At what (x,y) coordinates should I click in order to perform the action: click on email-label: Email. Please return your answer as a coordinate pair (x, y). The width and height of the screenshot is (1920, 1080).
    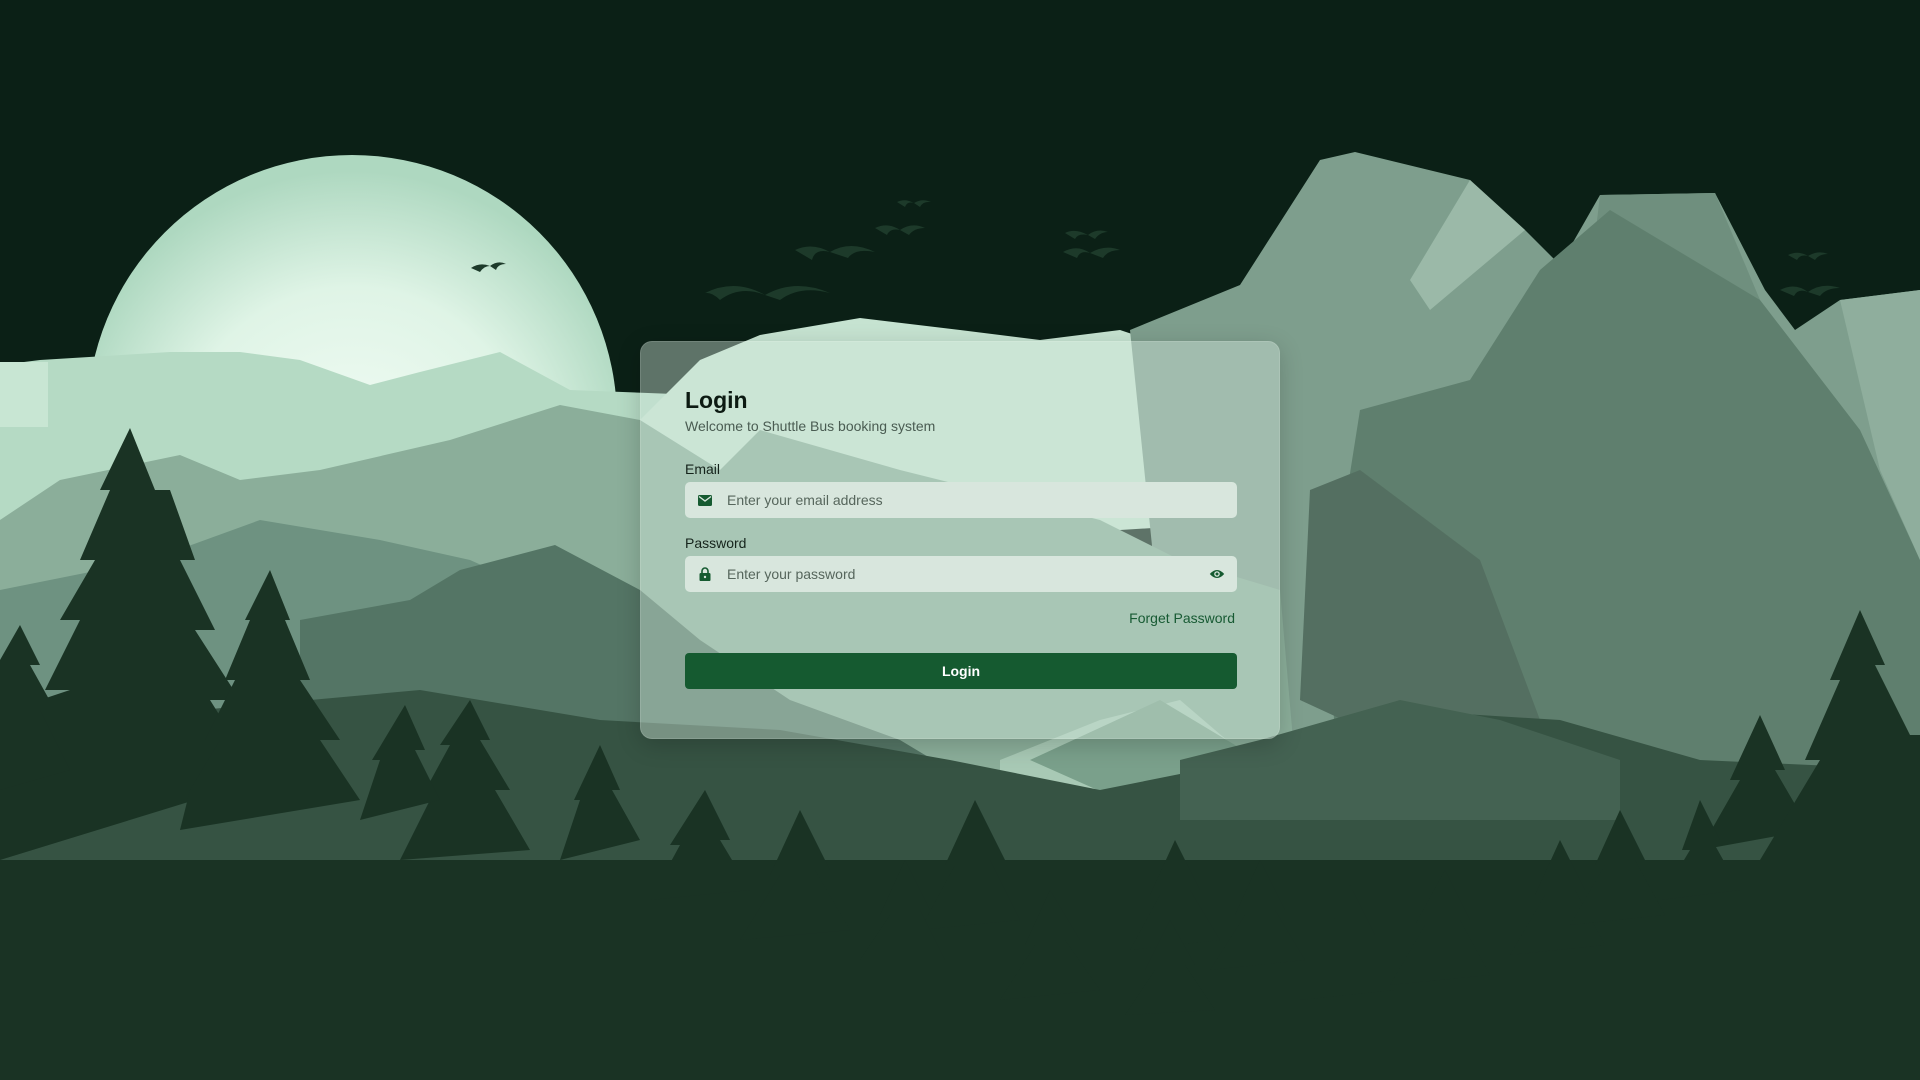
    Looking at the image, I should click on (703, 469).